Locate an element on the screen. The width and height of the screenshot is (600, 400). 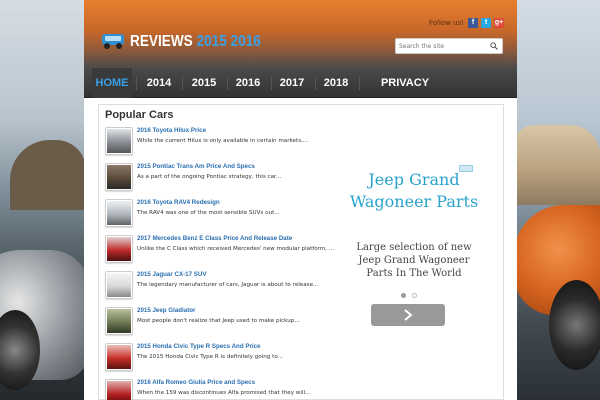
post-title-link: 2016 Toyota RAV4 Redesign is located at coordinates (178, 202).